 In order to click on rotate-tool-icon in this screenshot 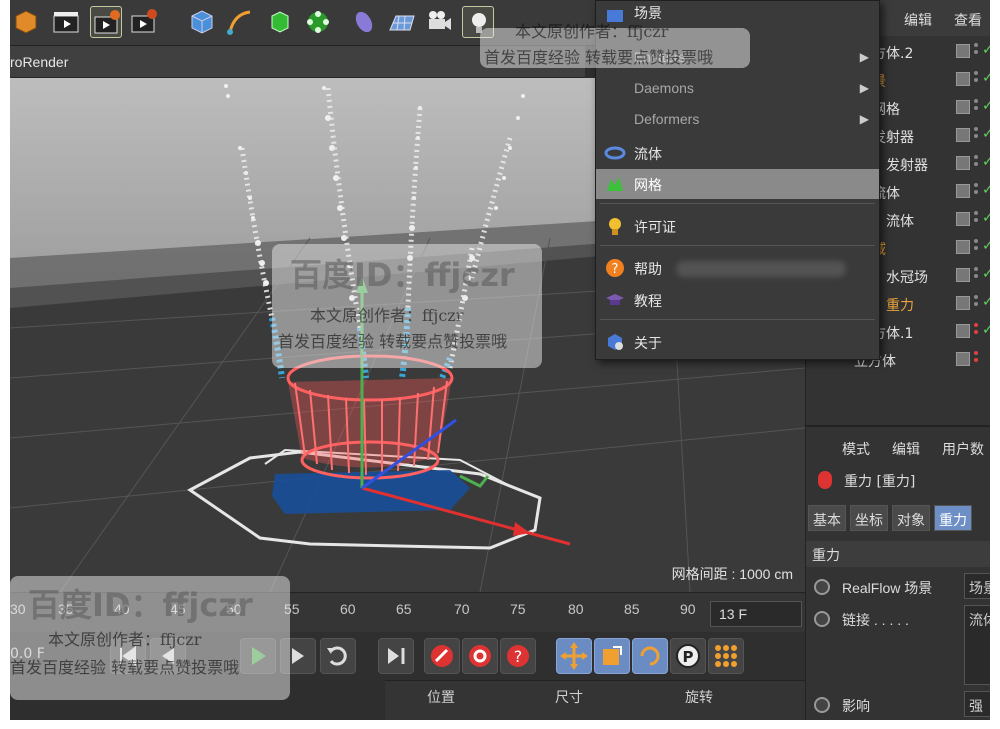, I will do `click(650, 656)`.